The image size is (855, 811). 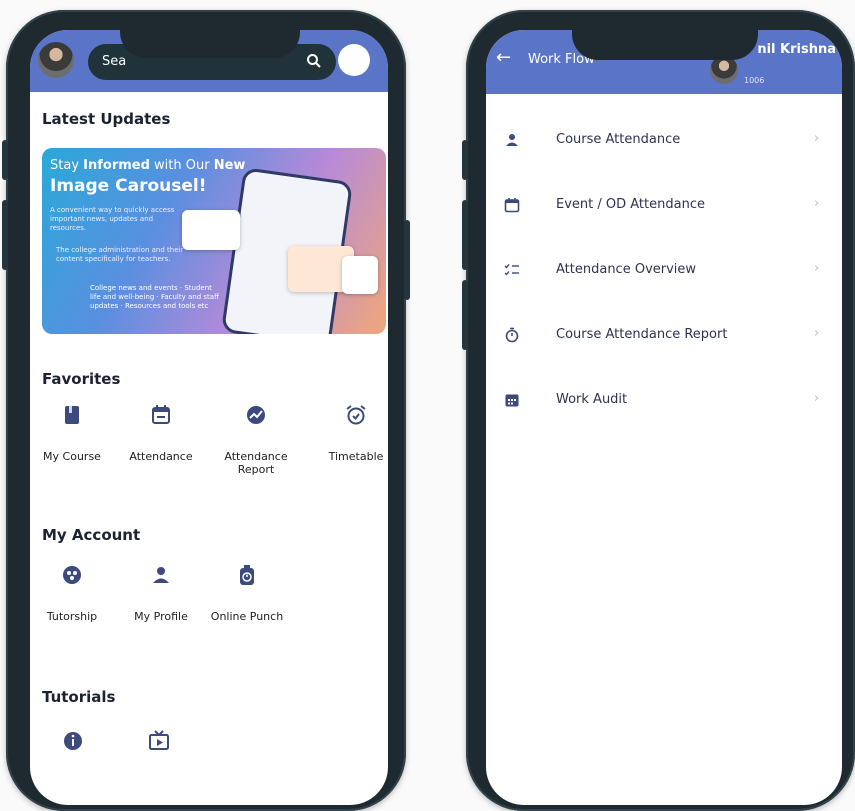 What do you see at coordinates (91, 535) in the screenshot?
I see `my-account-title: My Account` at bounding box center [91, 535].